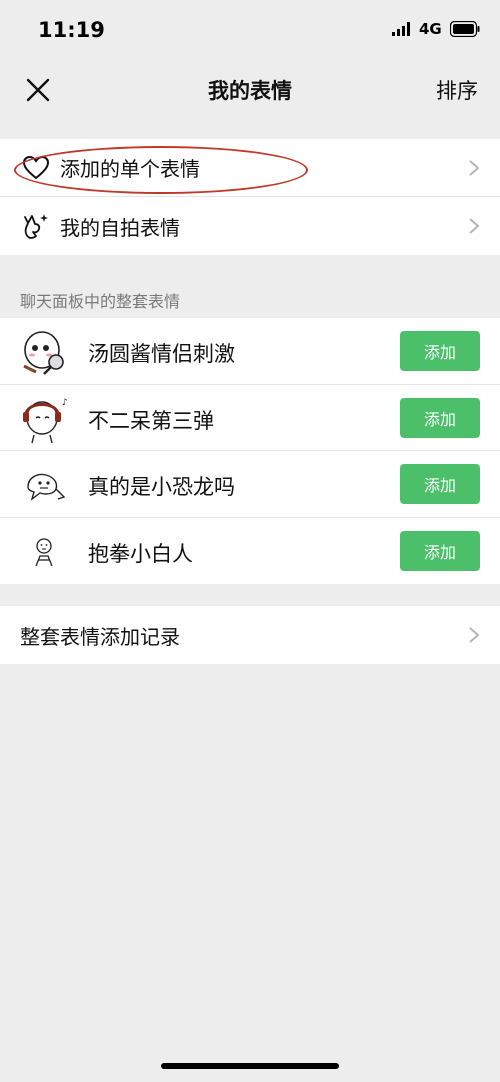  What do you see at coordinates (250, 226) in the screenshot?
I see `selfie-stickers-row: 我的自拍表情` at bounding box center [250, 226].